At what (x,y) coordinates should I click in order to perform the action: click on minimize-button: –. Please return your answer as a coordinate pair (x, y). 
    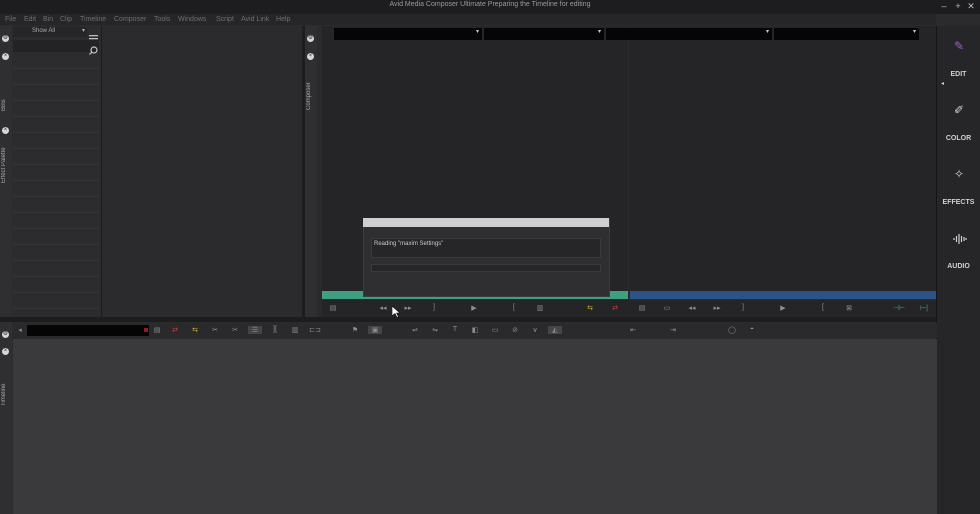
    Looking at the image, I should click on (944, 6).